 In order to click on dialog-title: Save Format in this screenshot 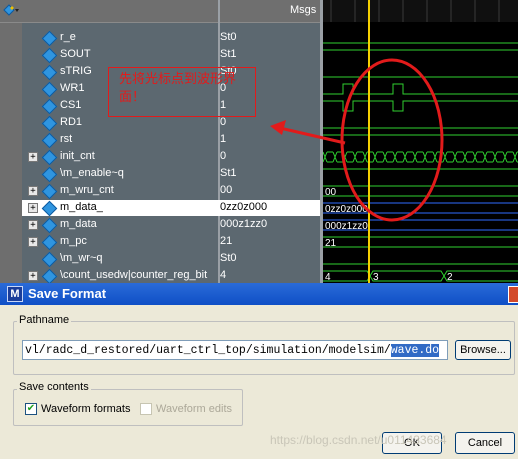, I will do `click(67, 293)`.